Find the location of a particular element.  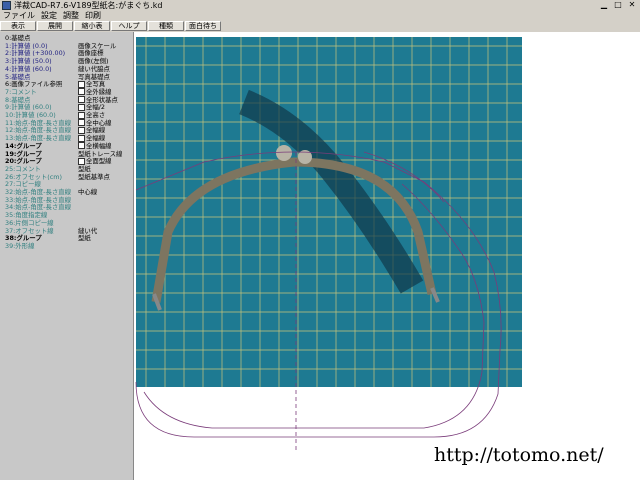

menu-item-0: ファイル is located at coordinates (19, 16).